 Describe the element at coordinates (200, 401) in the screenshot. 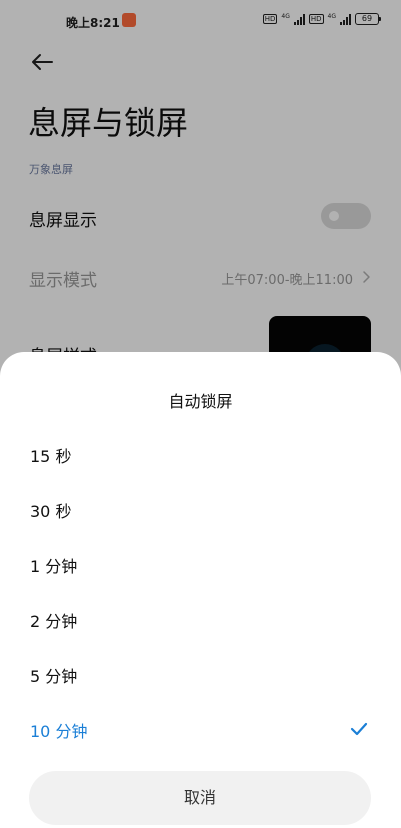

I see `sheet-title: 自动锁屏` at that location.